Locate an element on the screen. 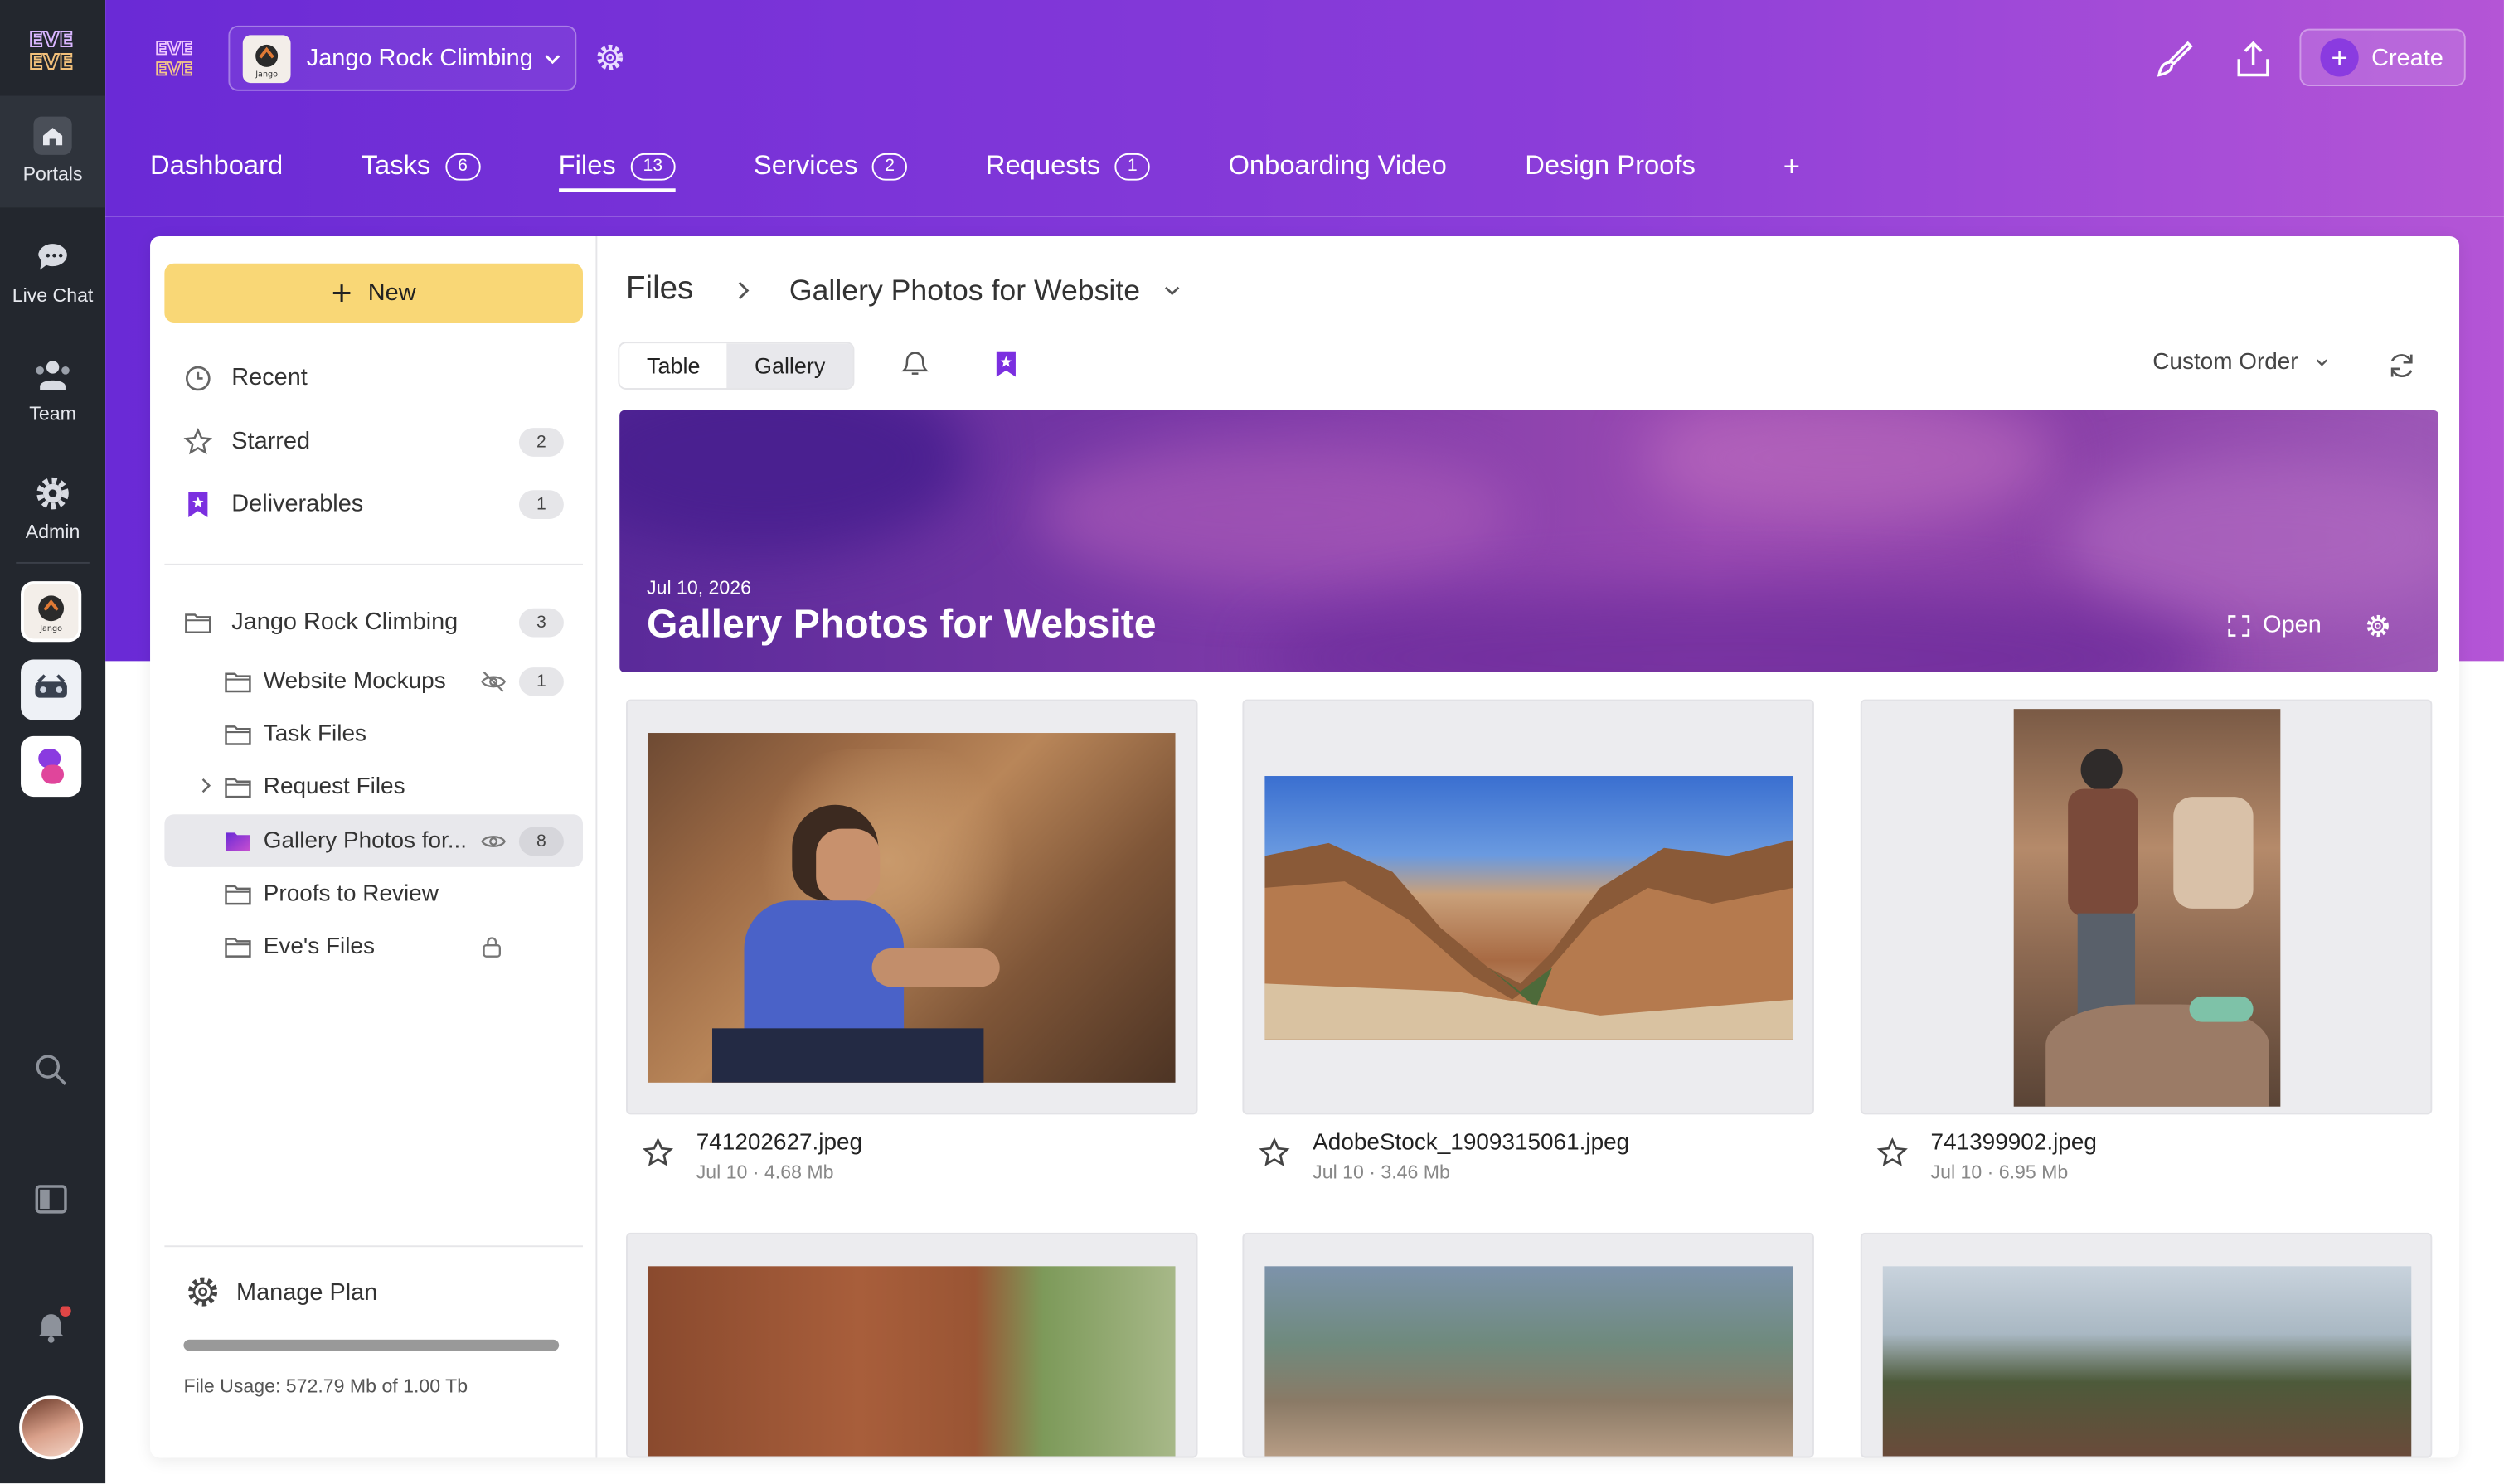  folder-label: Jango Rock Climbing is located at coordinates (345, 622).